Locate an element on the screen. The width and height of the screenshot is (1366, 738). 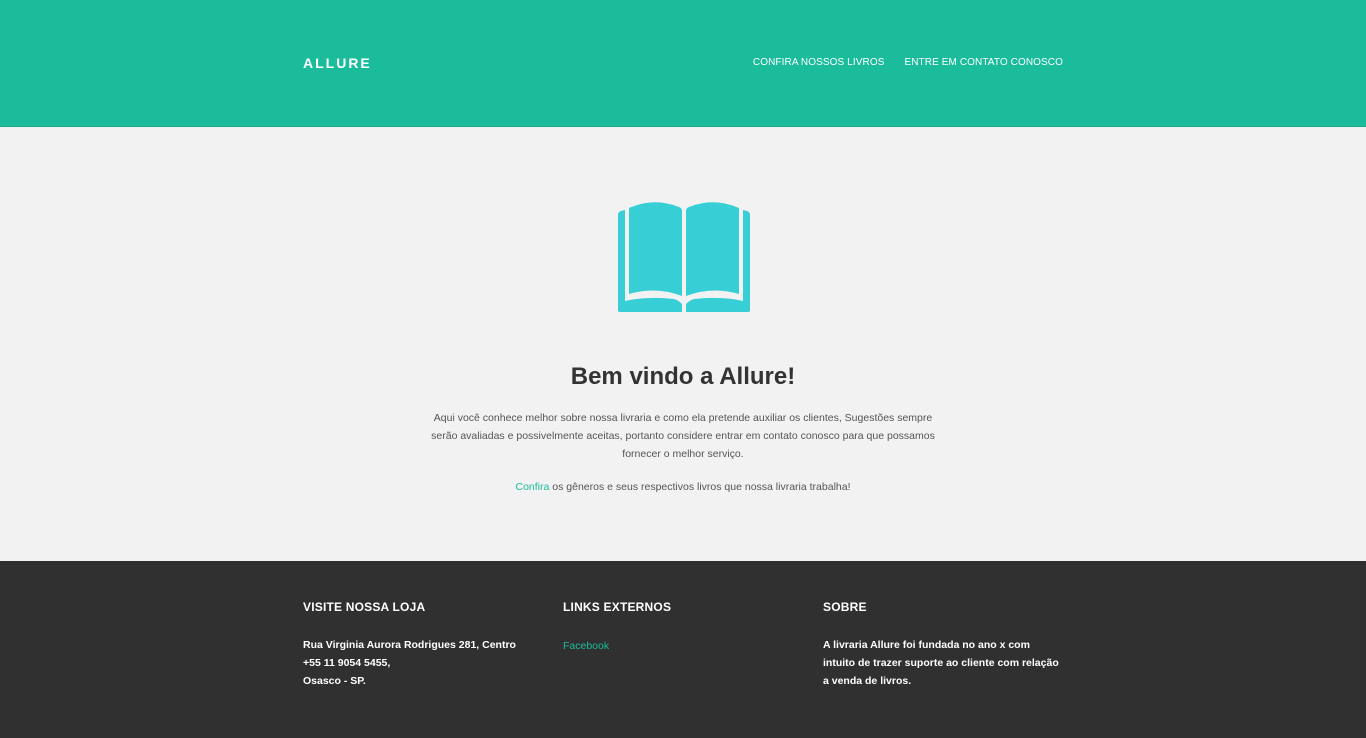
footer-links: LINKS EXTERNOS Facebook is located at coordinates (683, 627).